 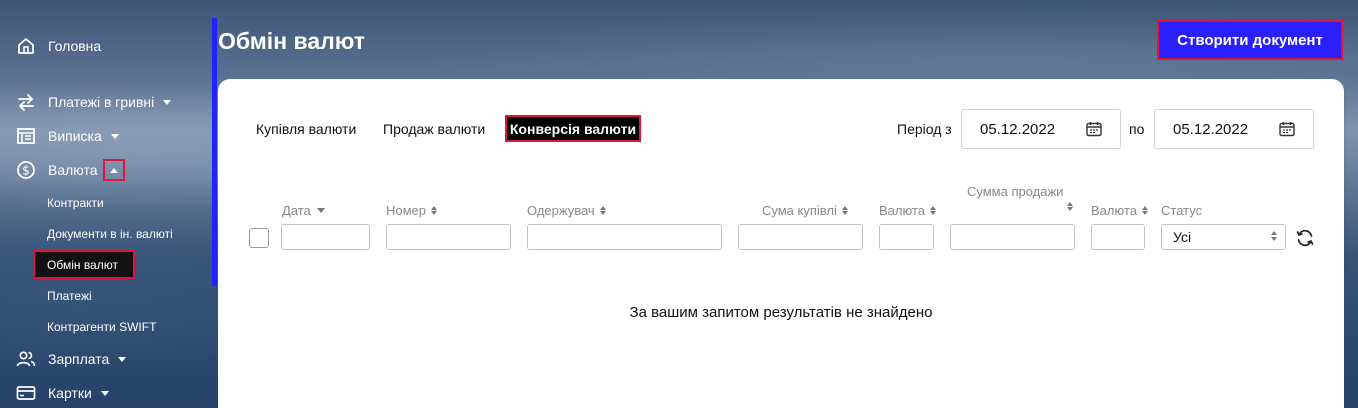 What do you see at coordinates (566, 210) in the screenshot?
I see `column-header-recipient: Одержувач` at bounding box center [566, 210].